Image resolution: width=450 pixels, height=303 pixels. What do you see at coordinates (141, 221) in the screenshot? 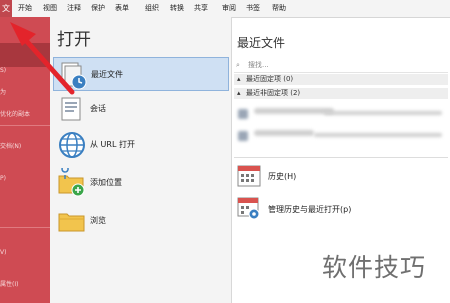
I see `open-option-browse: 浏览` at bounding box center [141, 221].